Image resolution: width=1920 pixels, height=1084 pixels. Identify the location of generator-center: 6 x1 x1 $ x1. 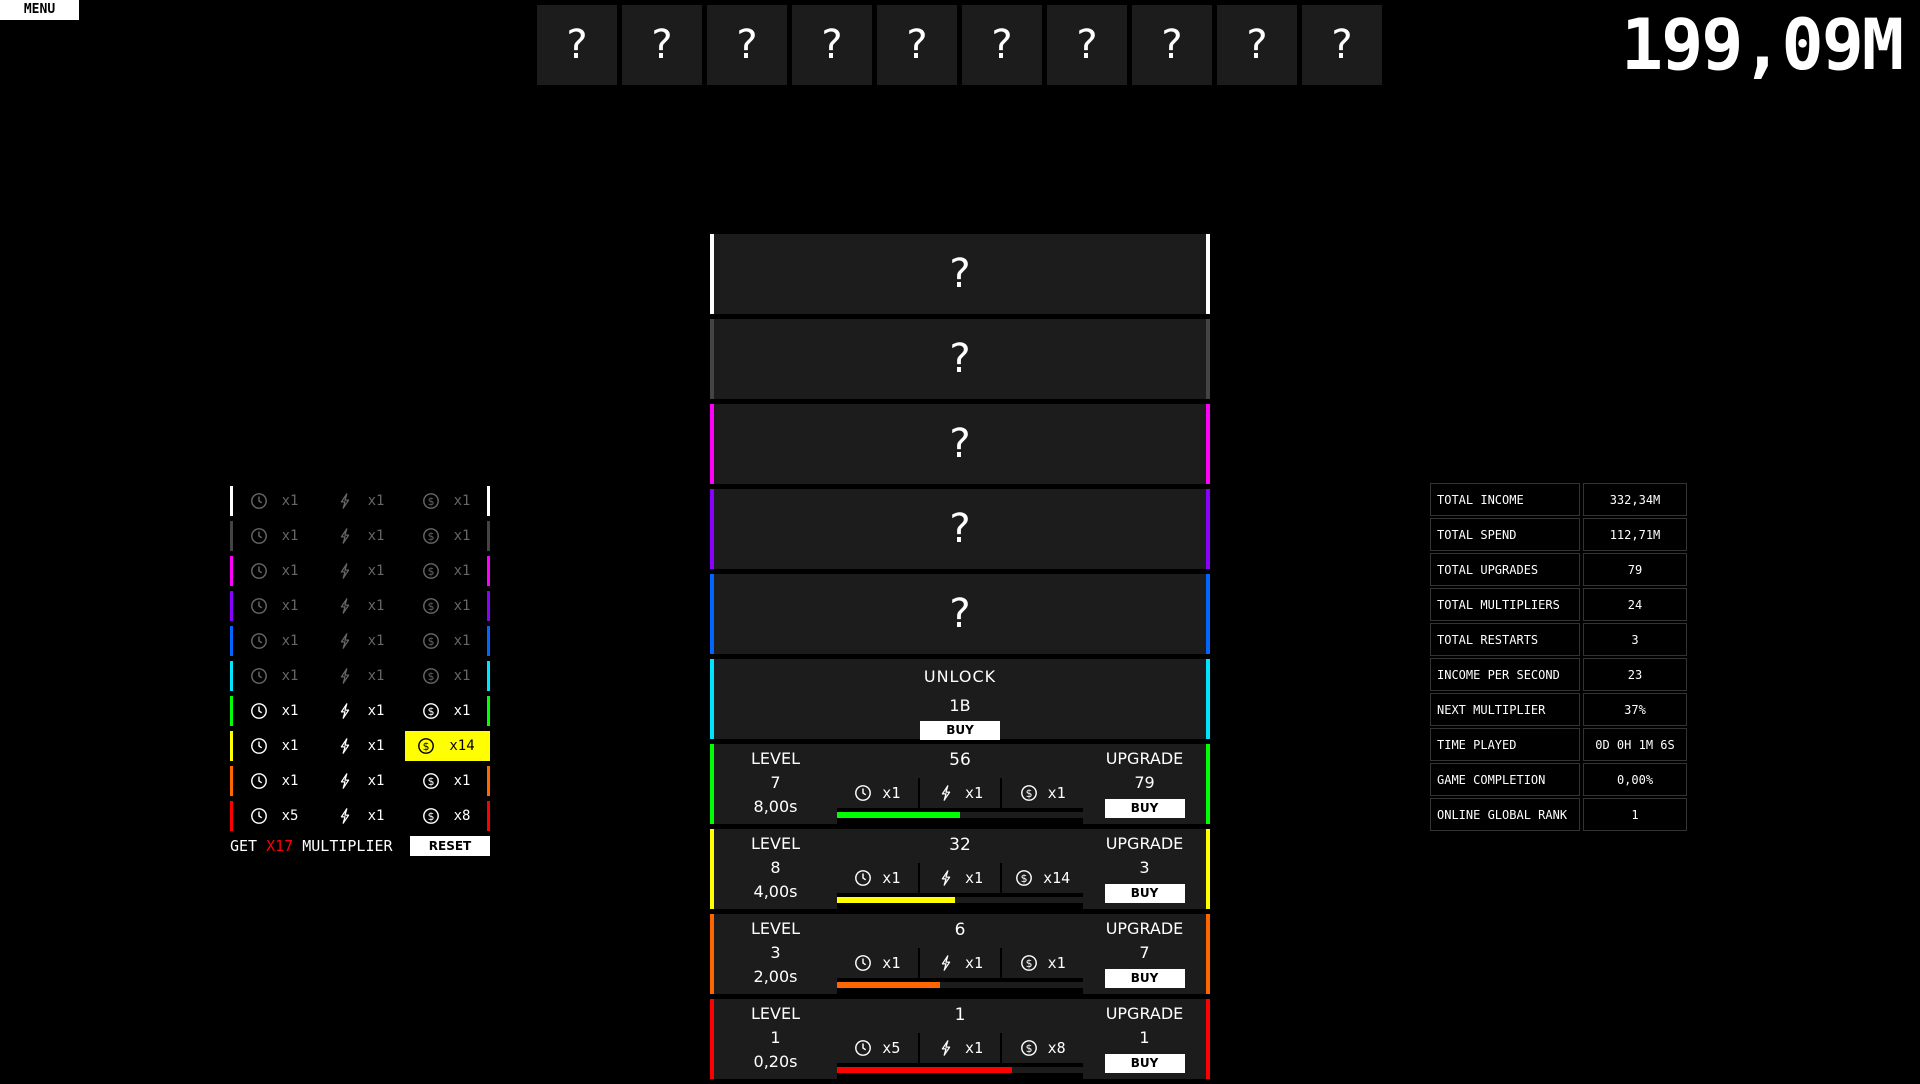
(960, 954).